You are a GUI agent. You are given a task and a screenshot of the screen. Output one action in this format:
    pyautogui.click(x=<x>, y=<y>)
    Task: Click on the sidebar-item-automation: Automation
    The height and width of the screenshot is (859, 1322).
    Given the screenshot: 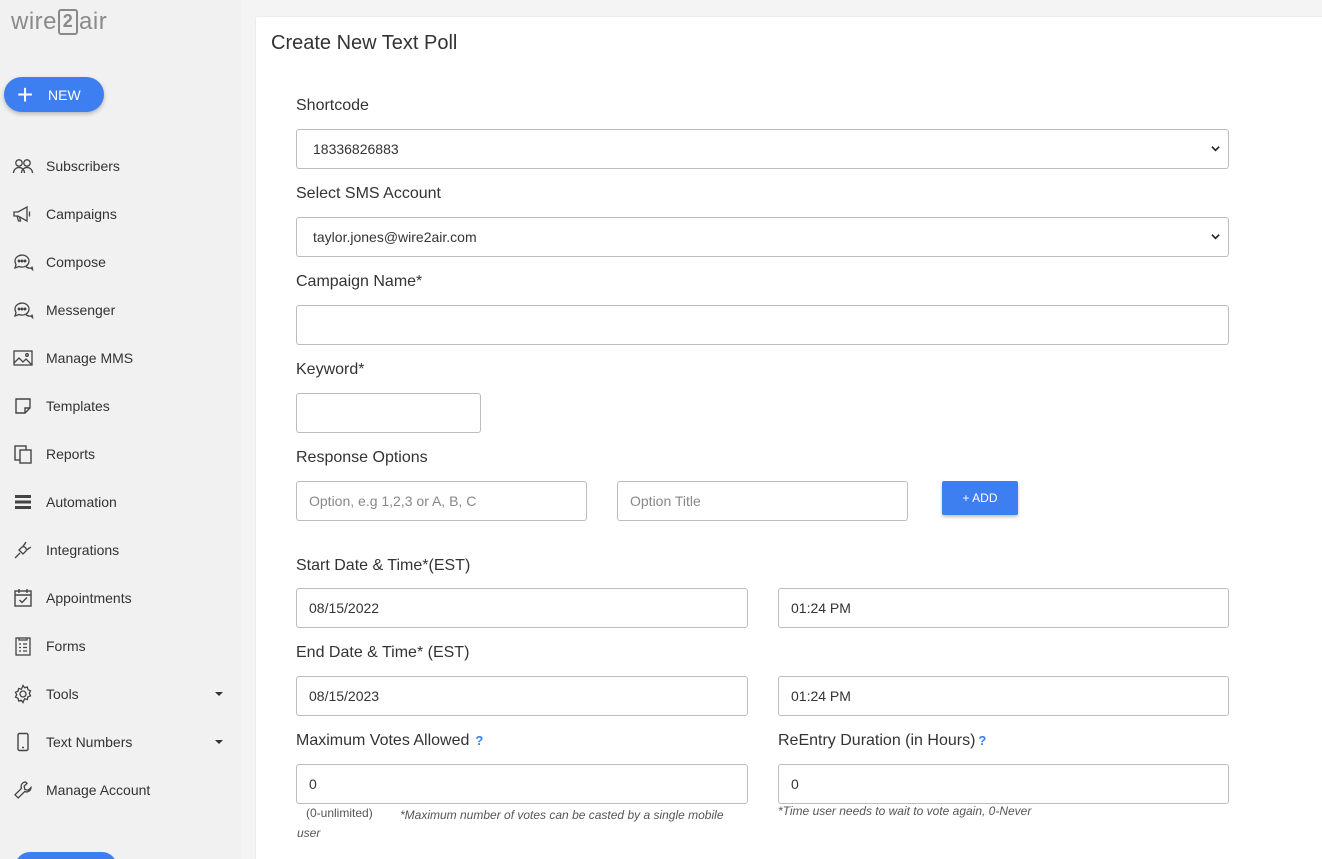 What is the action you would take?
    pyautogui.click(x=120, y=502)
    